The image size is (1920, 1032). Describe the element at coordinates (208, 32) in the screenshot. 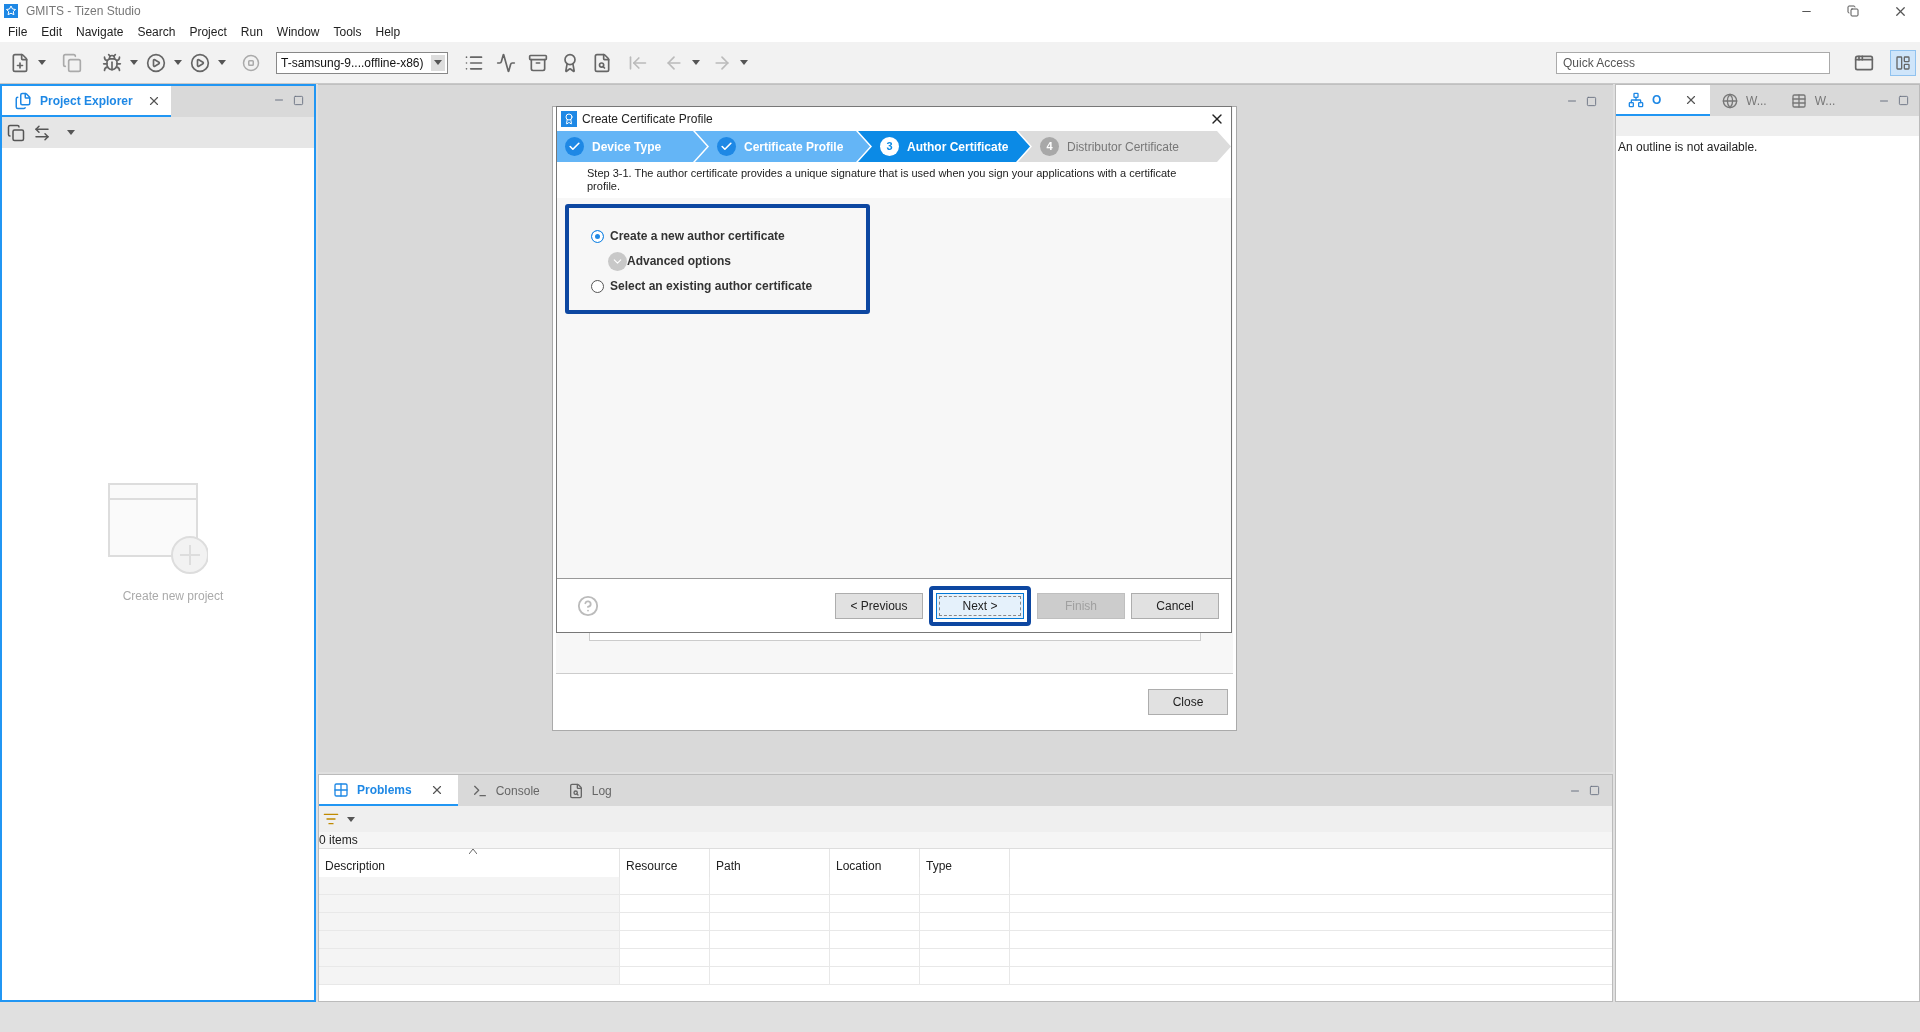

I see `menu-item: Project` at that location.